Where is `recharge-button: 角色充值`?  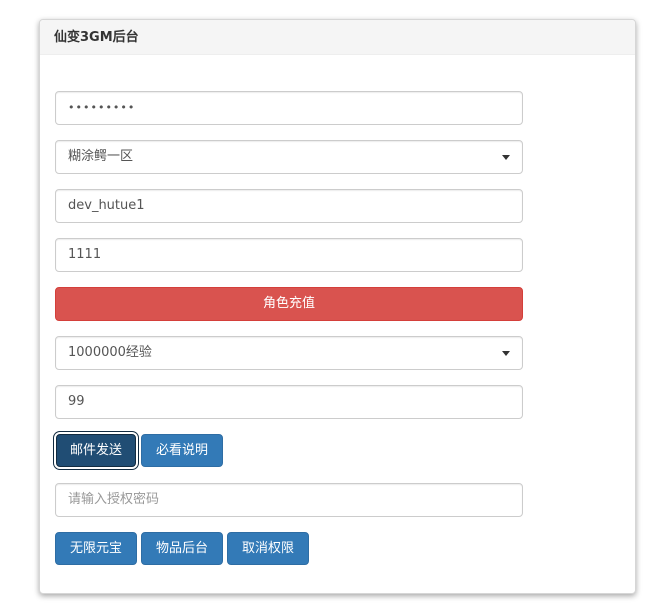 recharge-button: 角色充值 is located at coordinates (289, 304).